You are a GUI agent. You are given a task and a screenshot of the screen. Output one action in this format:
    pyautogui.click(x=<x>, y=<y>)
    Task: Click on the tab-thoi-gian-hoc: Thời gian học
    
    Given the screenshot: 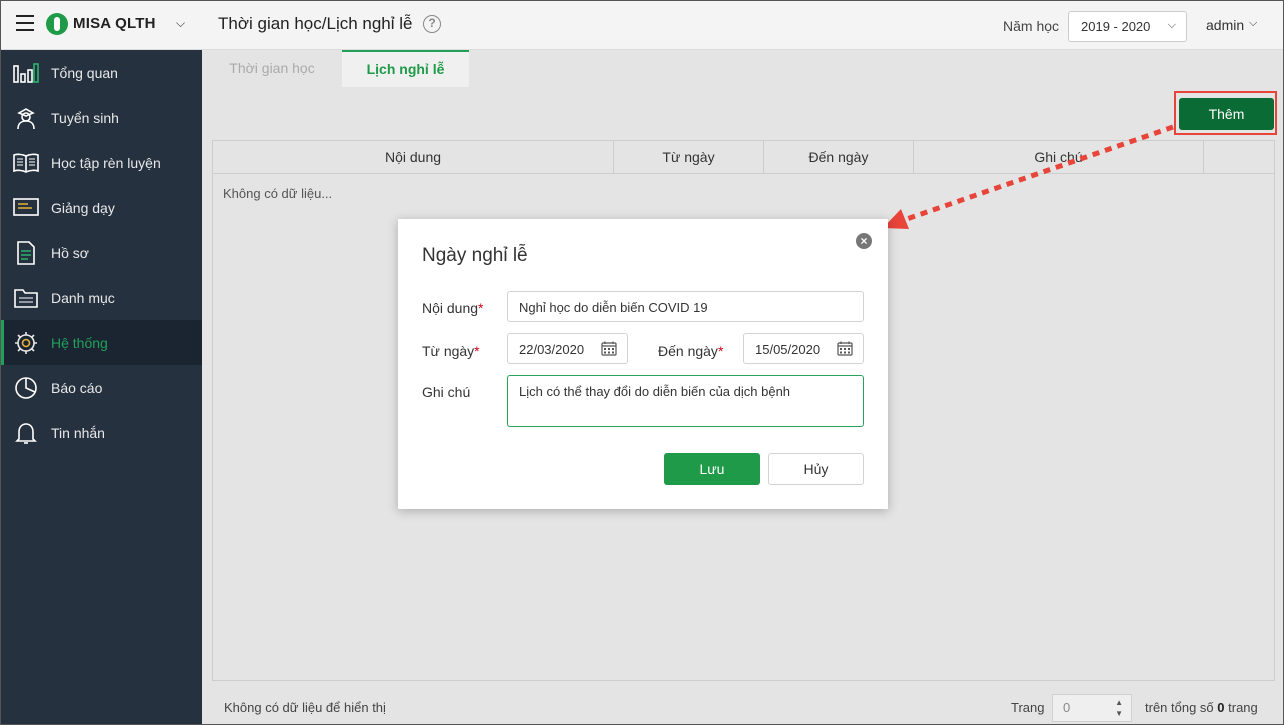 What is the action you would take?
    pyautogui.click(x=272, y=68)
    